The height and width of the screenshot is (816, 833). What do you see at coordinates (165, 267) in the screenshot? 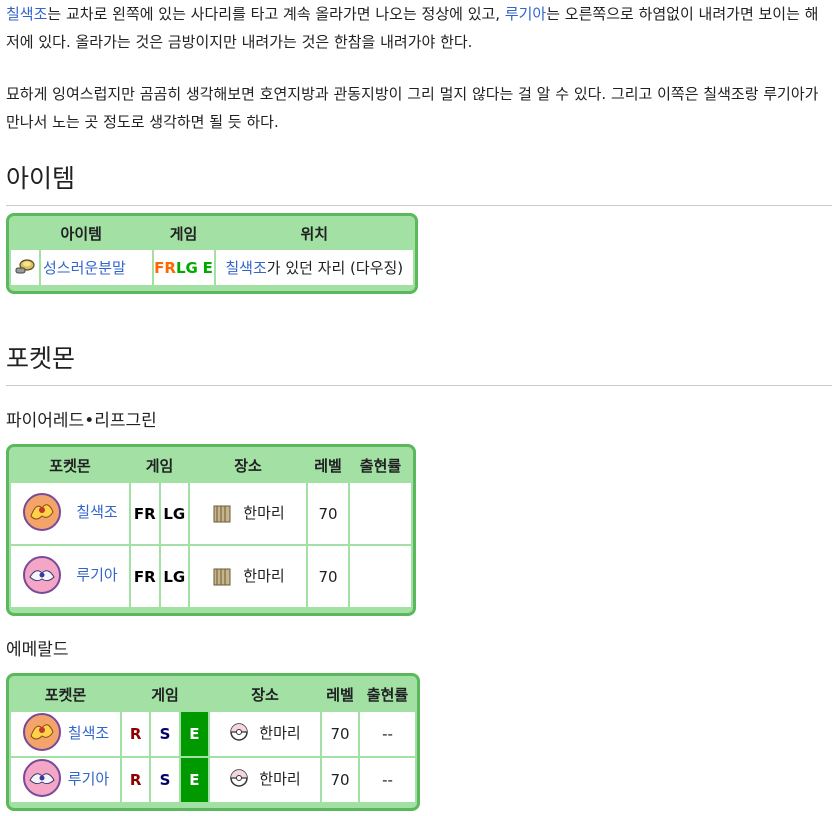
I see `game-fr: FR` at bounding box center [165, 267].